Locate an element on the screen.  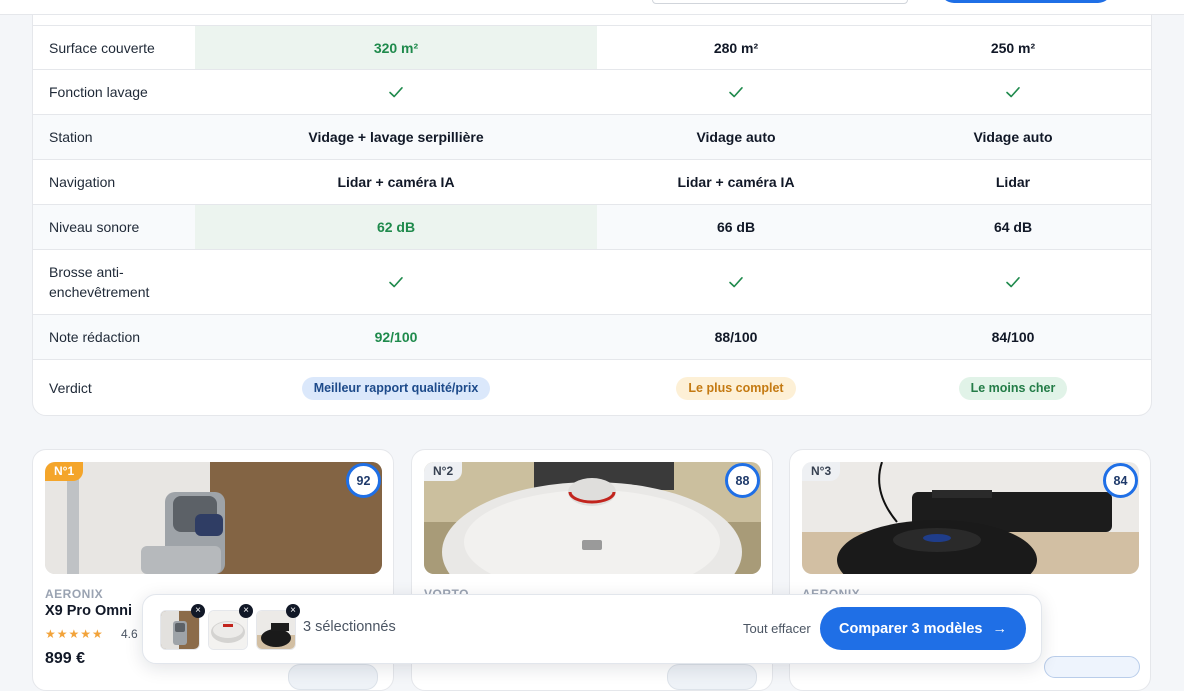
black-robot-illustration is located at coordinates (970, 518).